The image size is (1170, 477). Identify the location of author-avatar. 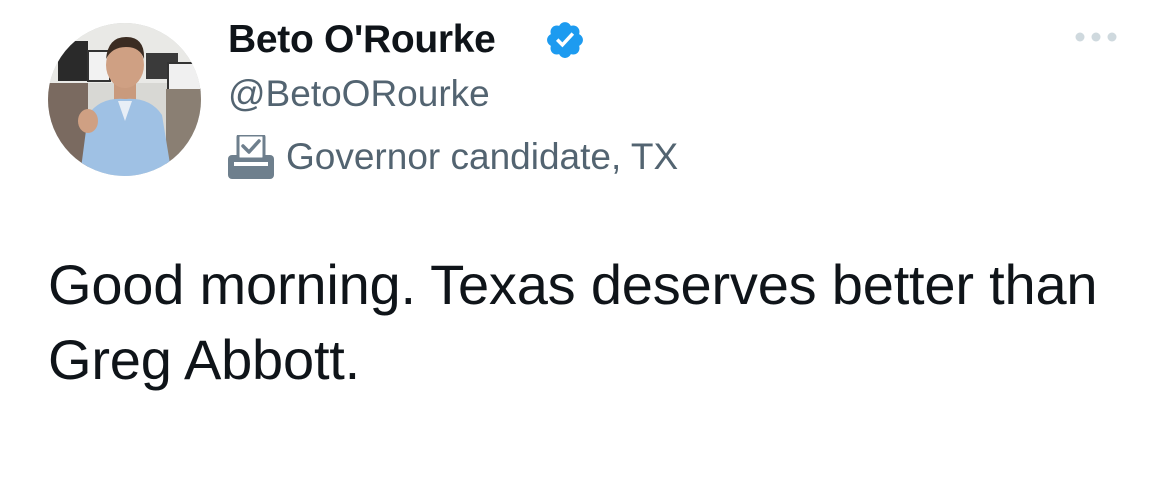
(124, 99).